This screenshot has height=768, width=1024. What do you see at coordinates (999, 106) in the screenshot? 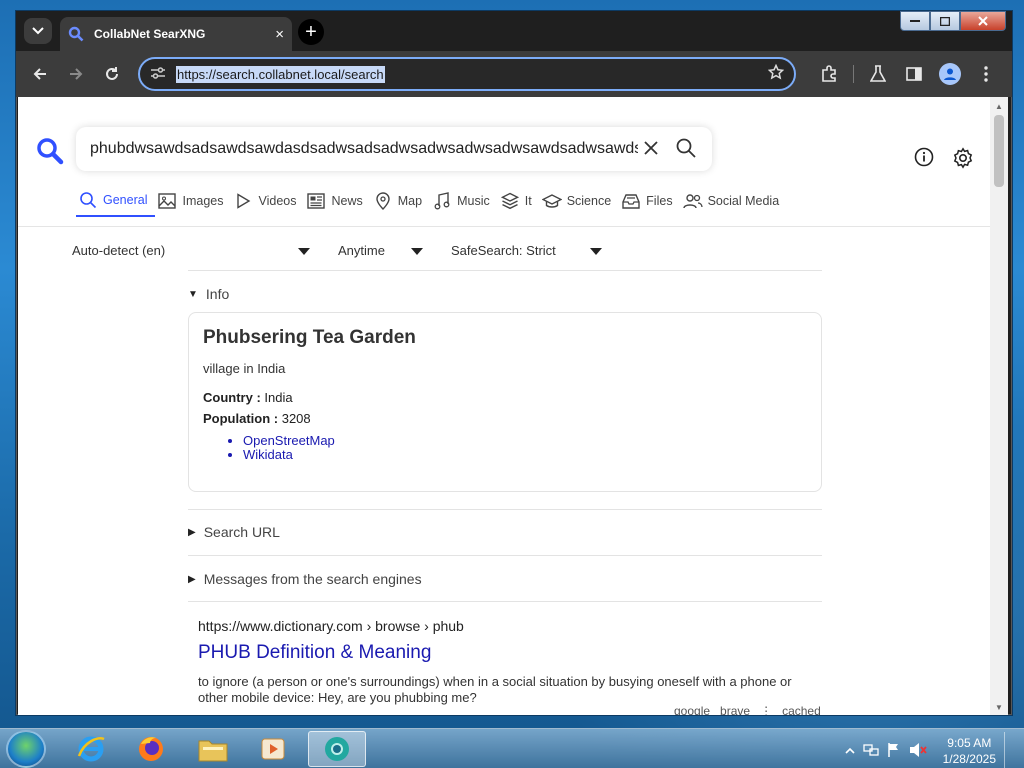
I see `scroll-up-icon: ▲` at bounding box center [999, 106].